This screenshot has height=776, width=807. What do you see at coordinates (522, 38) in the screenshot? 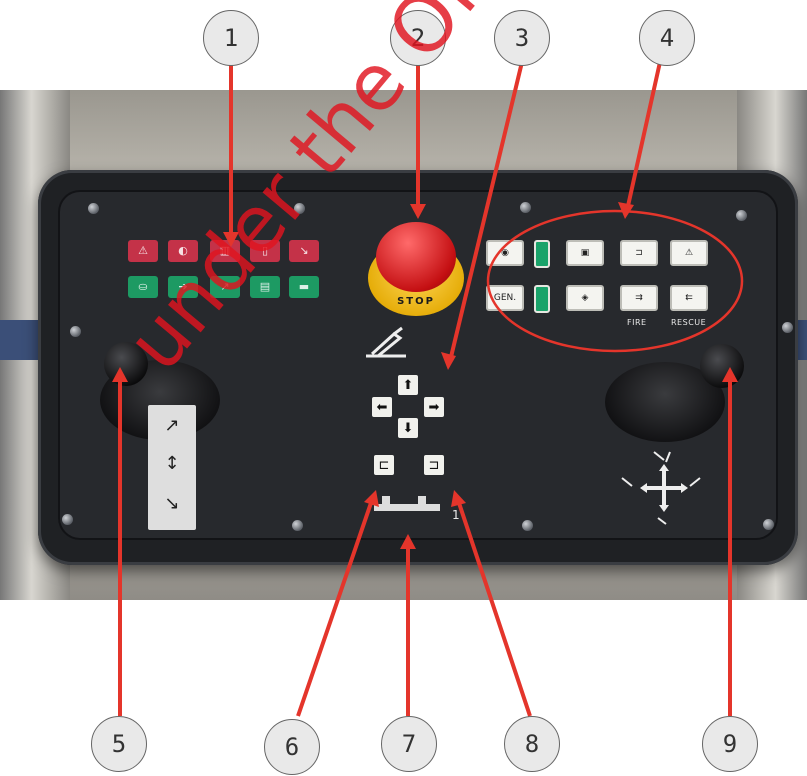
I see `callout-3: 3` at bounding box center [522, 38].